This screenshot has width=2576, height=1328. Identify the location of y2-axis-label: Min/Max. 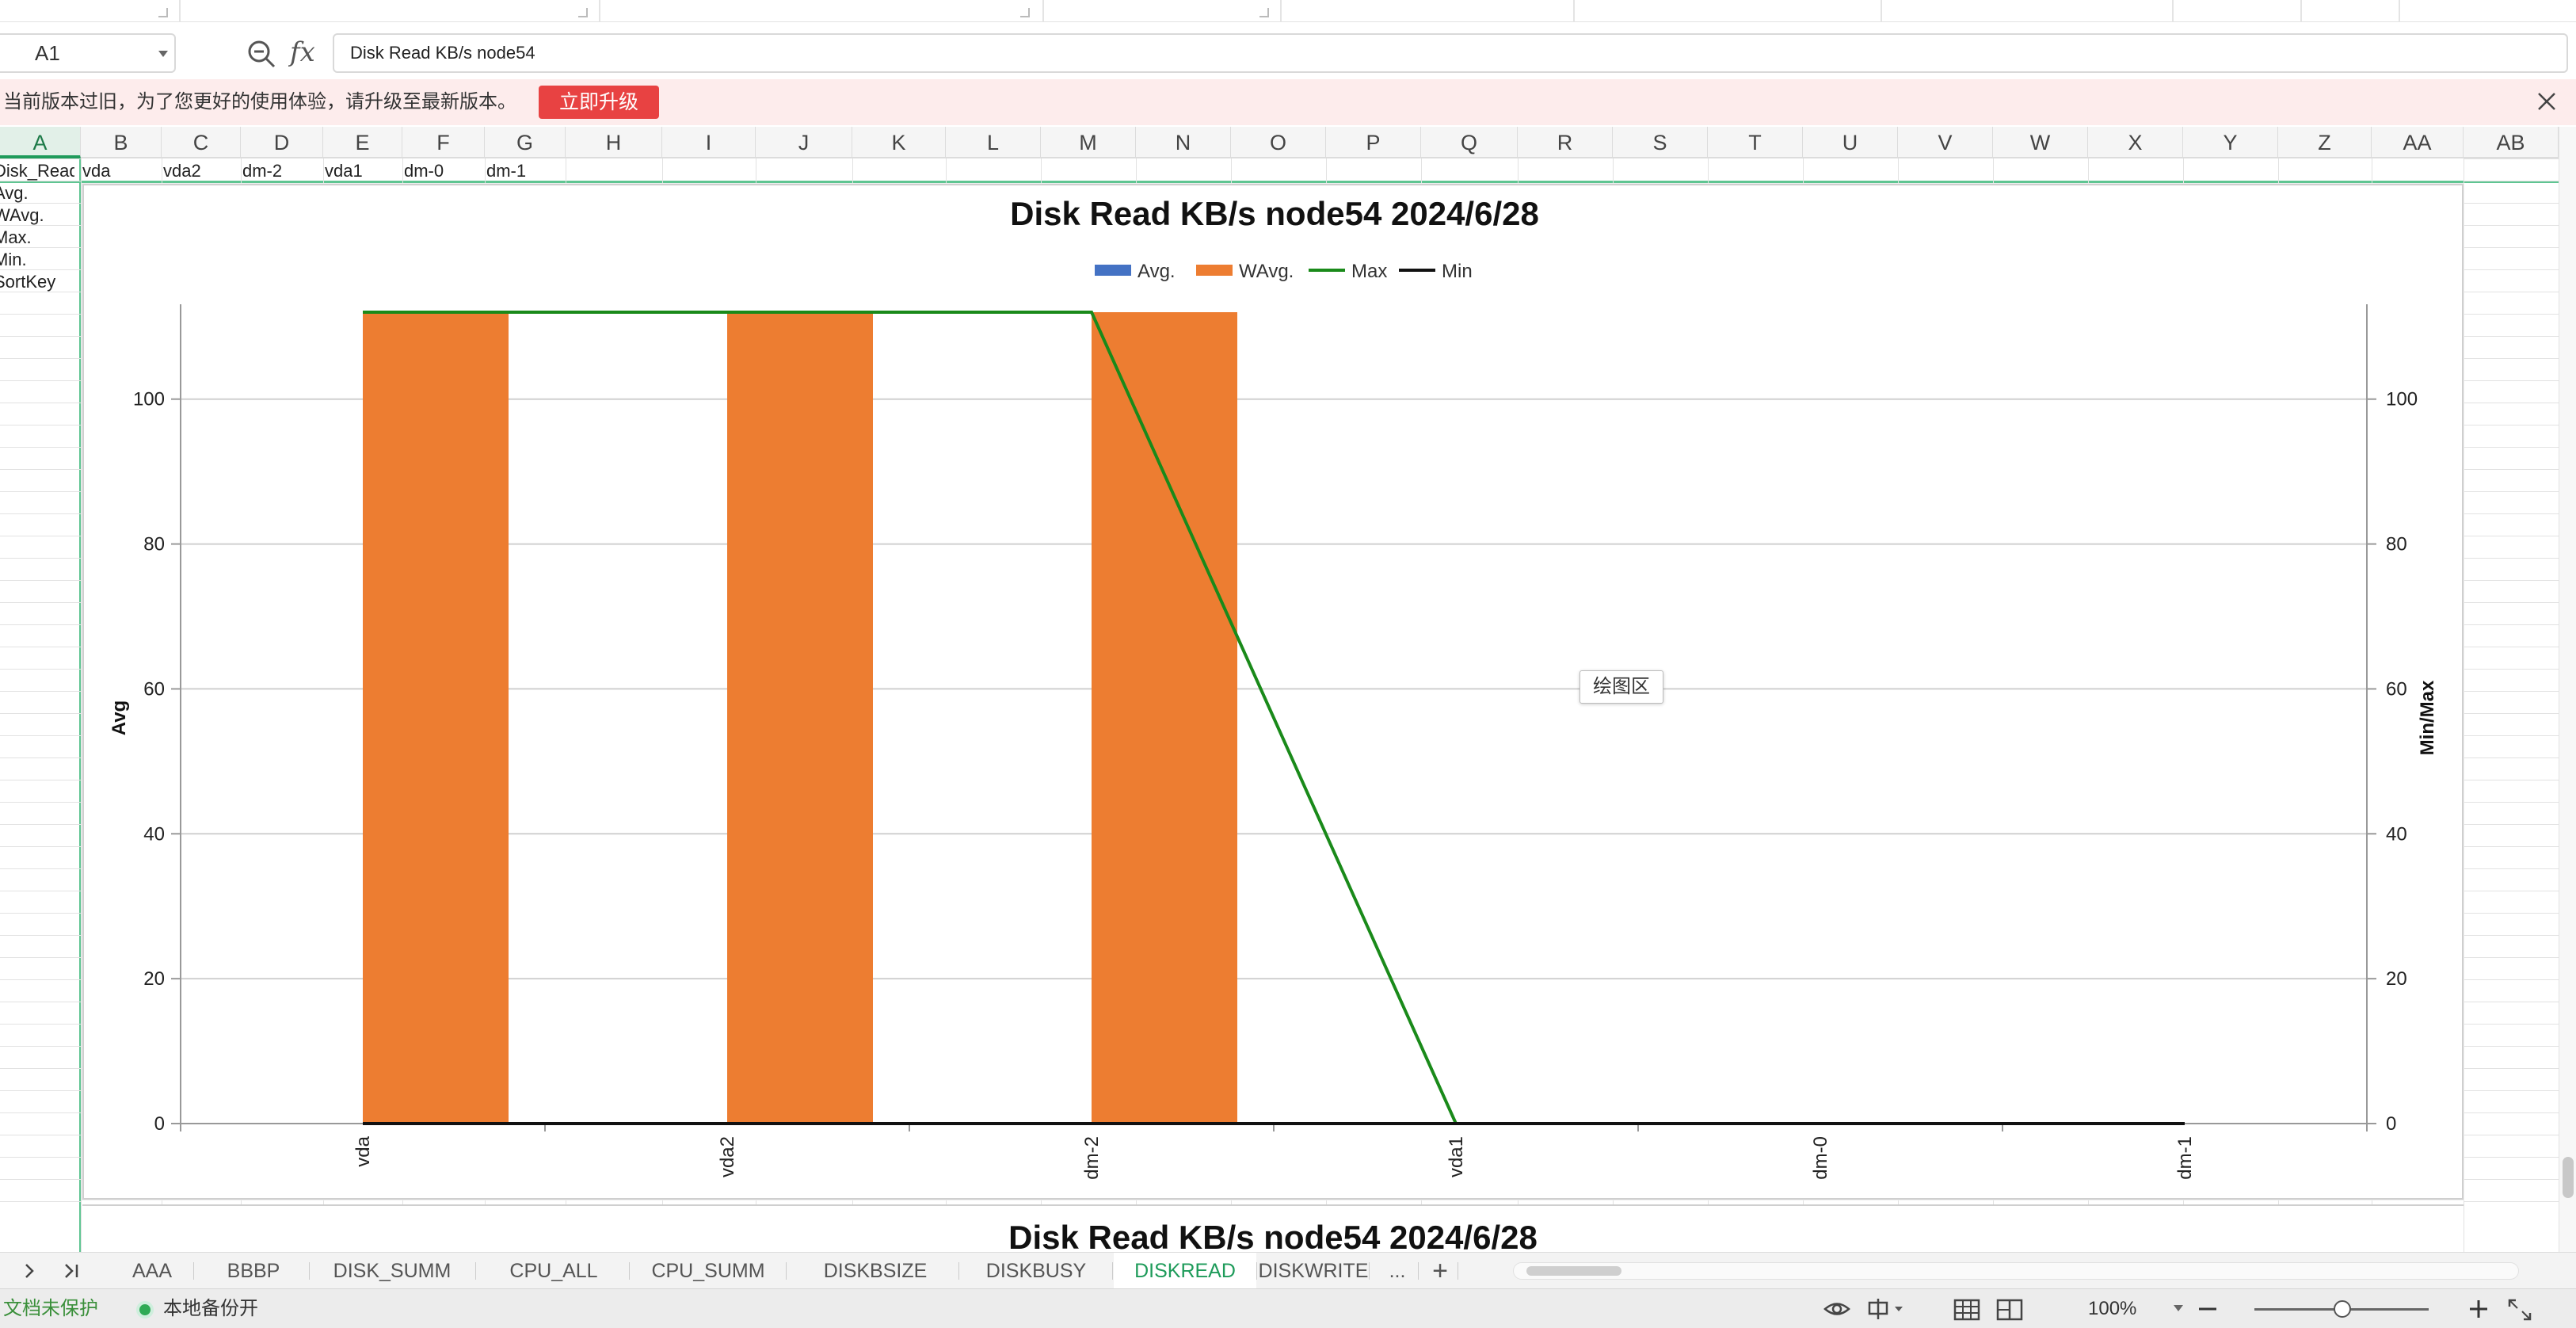
(2427, 717).